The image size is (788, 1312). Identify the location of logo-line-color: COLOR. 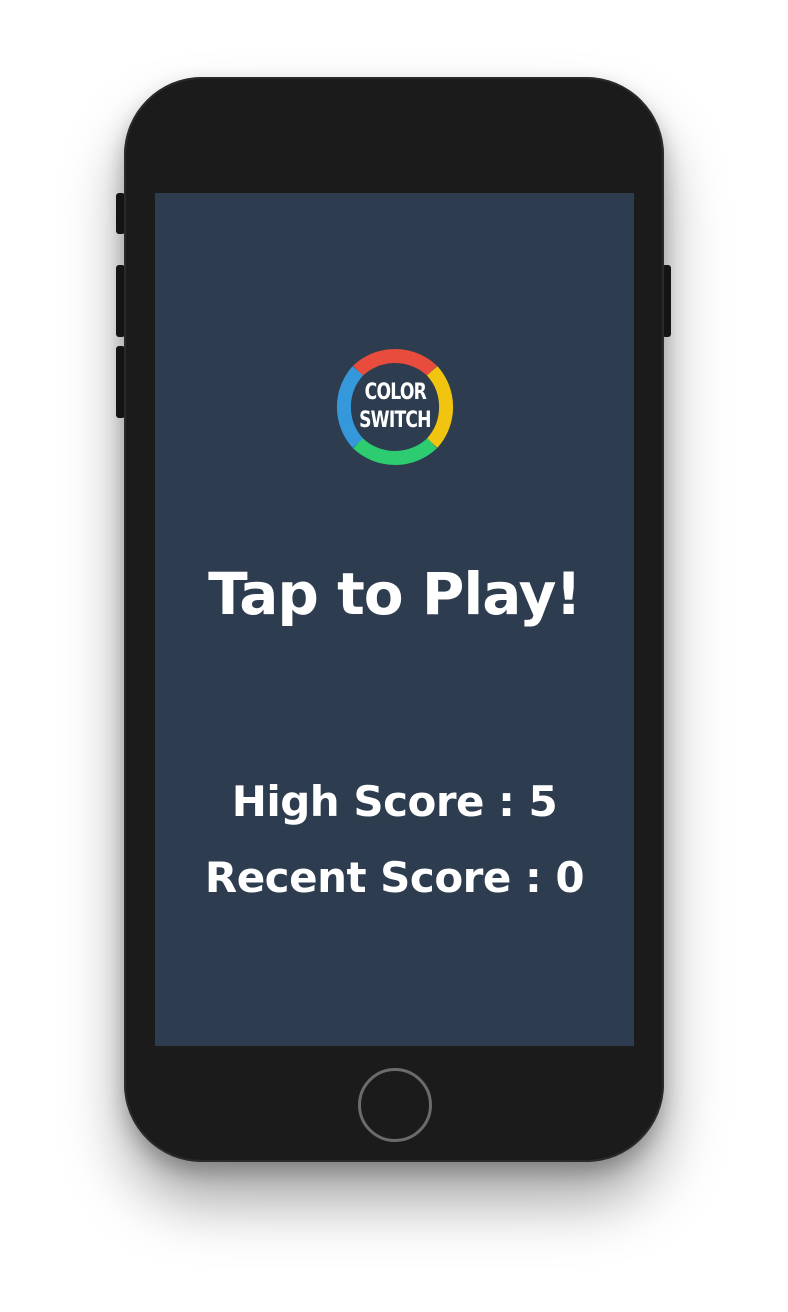
(395, 392).